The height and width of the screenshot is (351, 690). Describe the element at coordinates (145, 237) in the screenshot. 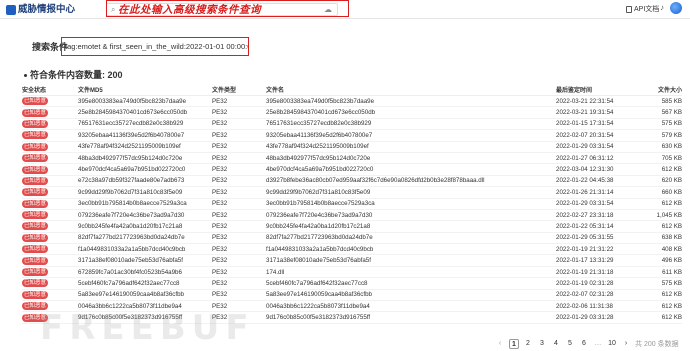

I see `md5-cell: 82df7fa277bd217723963bd0da24db7e` at that location.